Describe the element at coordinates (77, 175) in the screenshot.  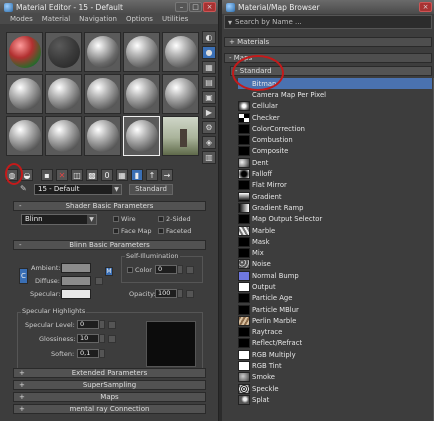
I see `make-unique-icon: ◫` at that location.